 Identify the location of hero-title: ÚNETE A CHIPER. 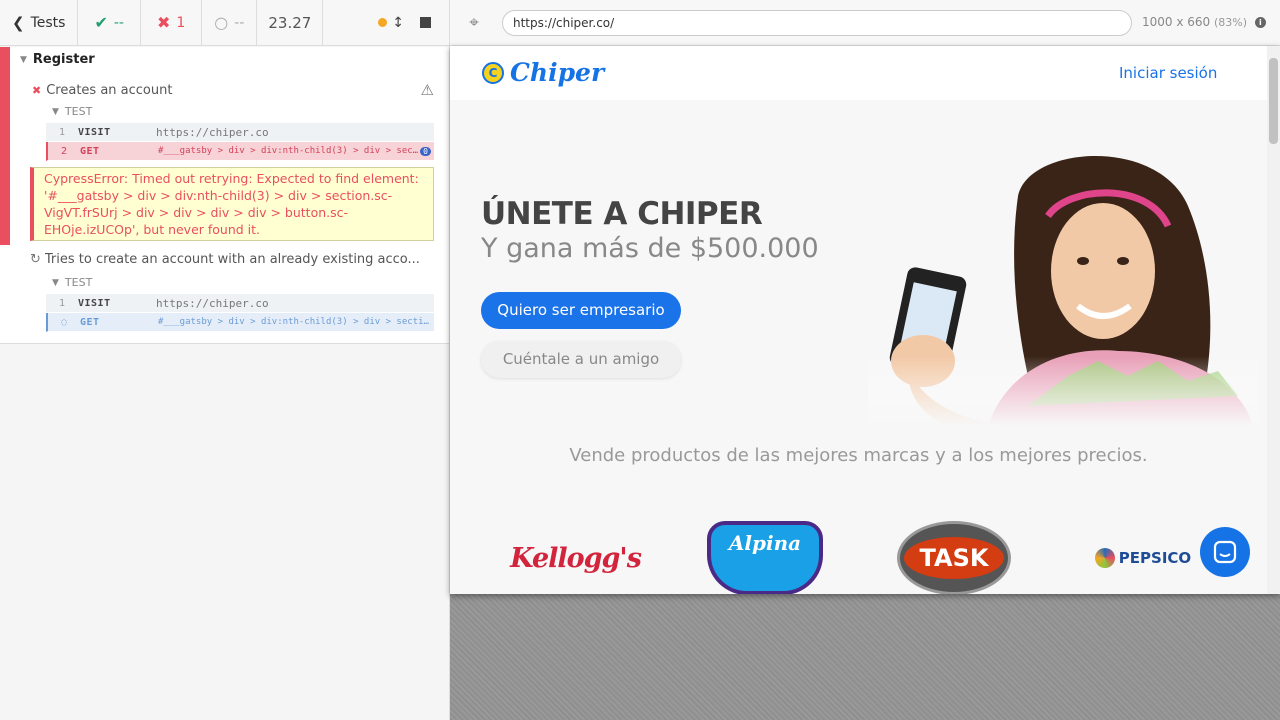
(622, 214).